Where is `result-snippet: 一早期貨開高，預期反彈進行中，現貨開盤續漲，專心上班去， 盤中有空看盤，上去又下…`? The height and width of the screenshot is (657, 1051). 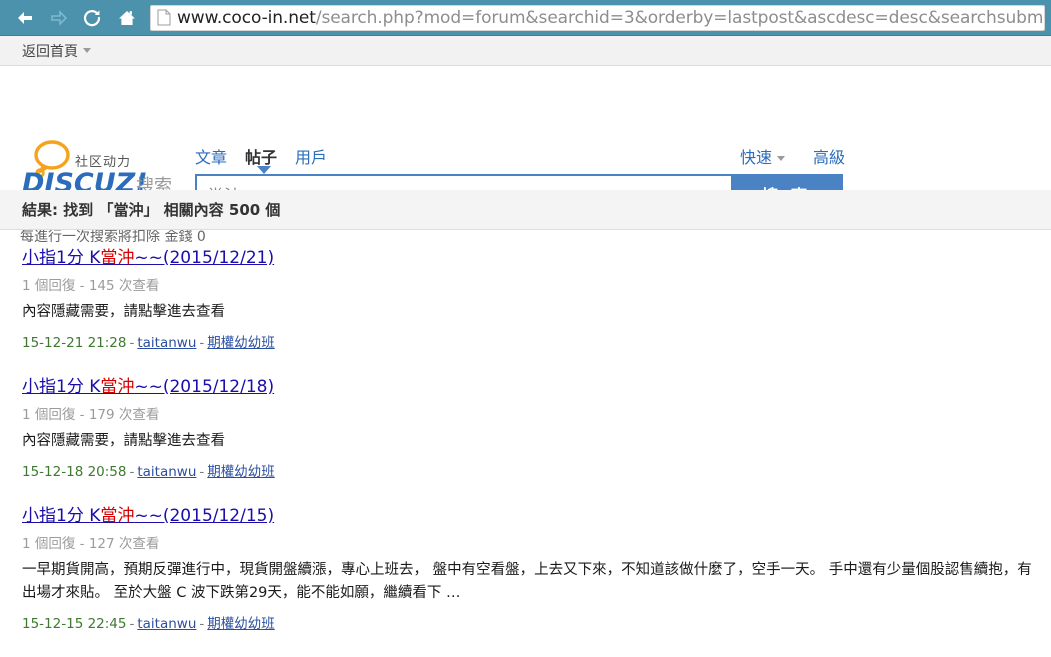 result-snippet: 一早期貨開高，預期反彈進行中，現貨開盤續漲，專心上班去， 盤中有空看盤，上去又下… is located at coordinates (527, 581).